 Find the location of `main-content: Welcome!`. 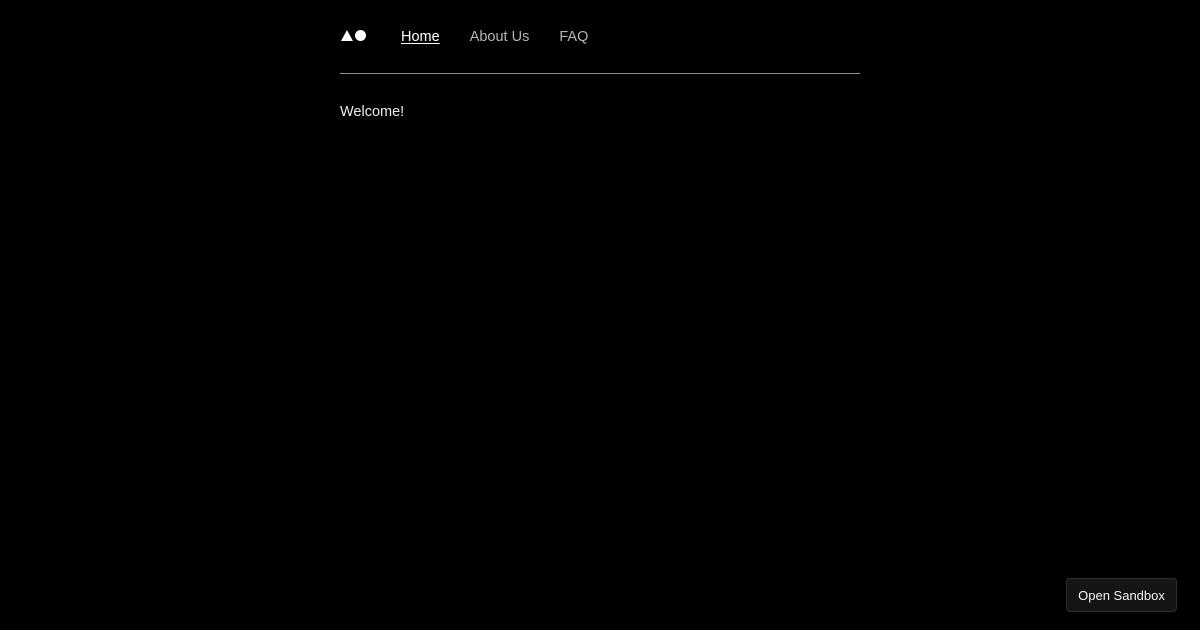

main-content: Welcome! is located at coordinates (600, 112).